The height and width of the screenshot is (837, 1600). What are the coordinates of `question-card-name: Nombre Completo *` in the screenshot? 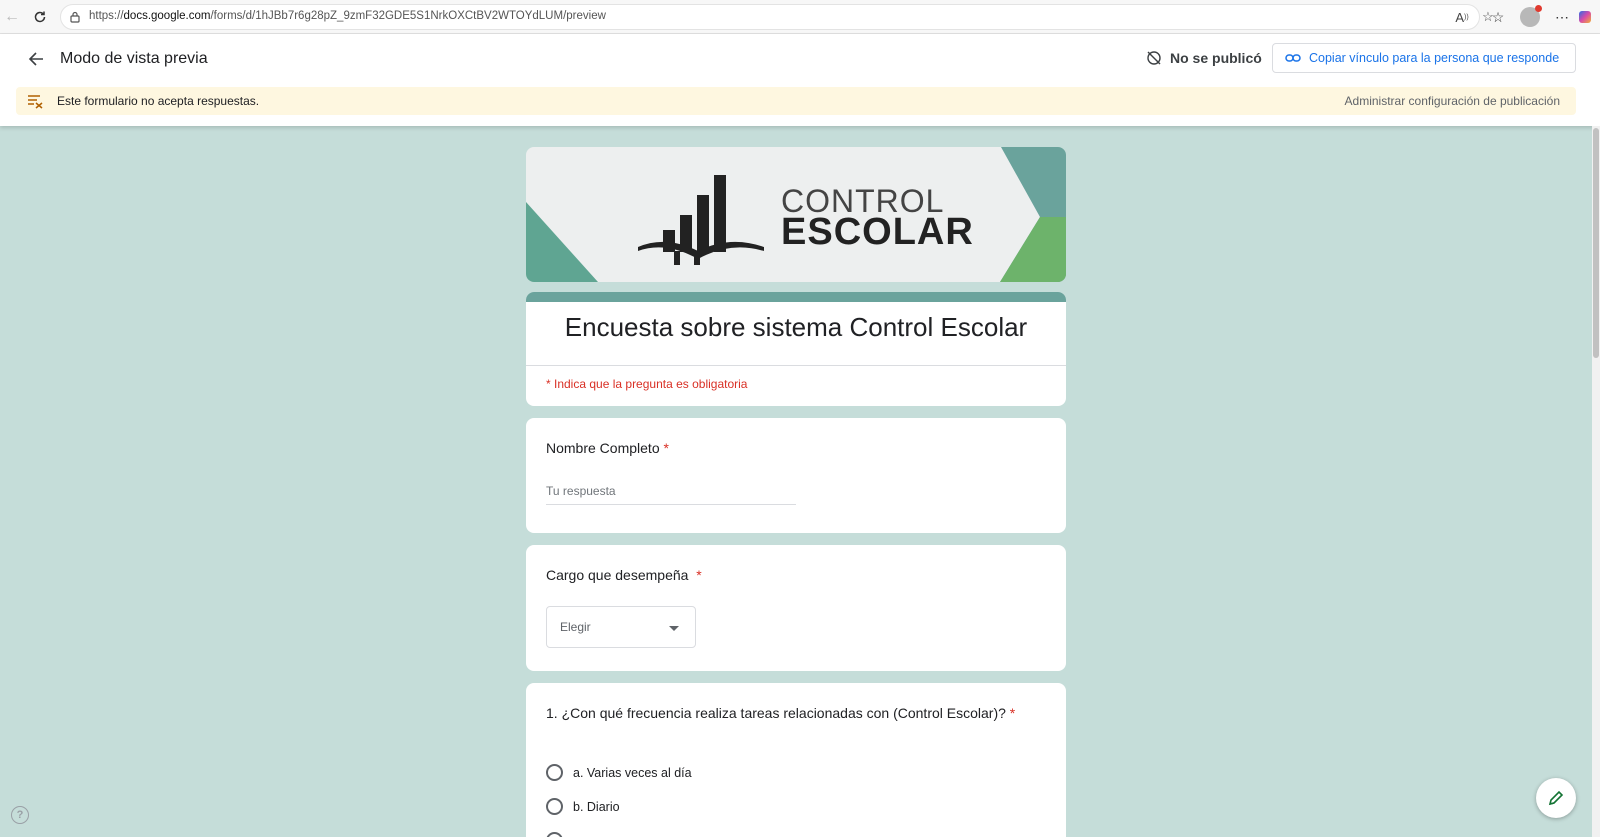 It's located at (796, 475).